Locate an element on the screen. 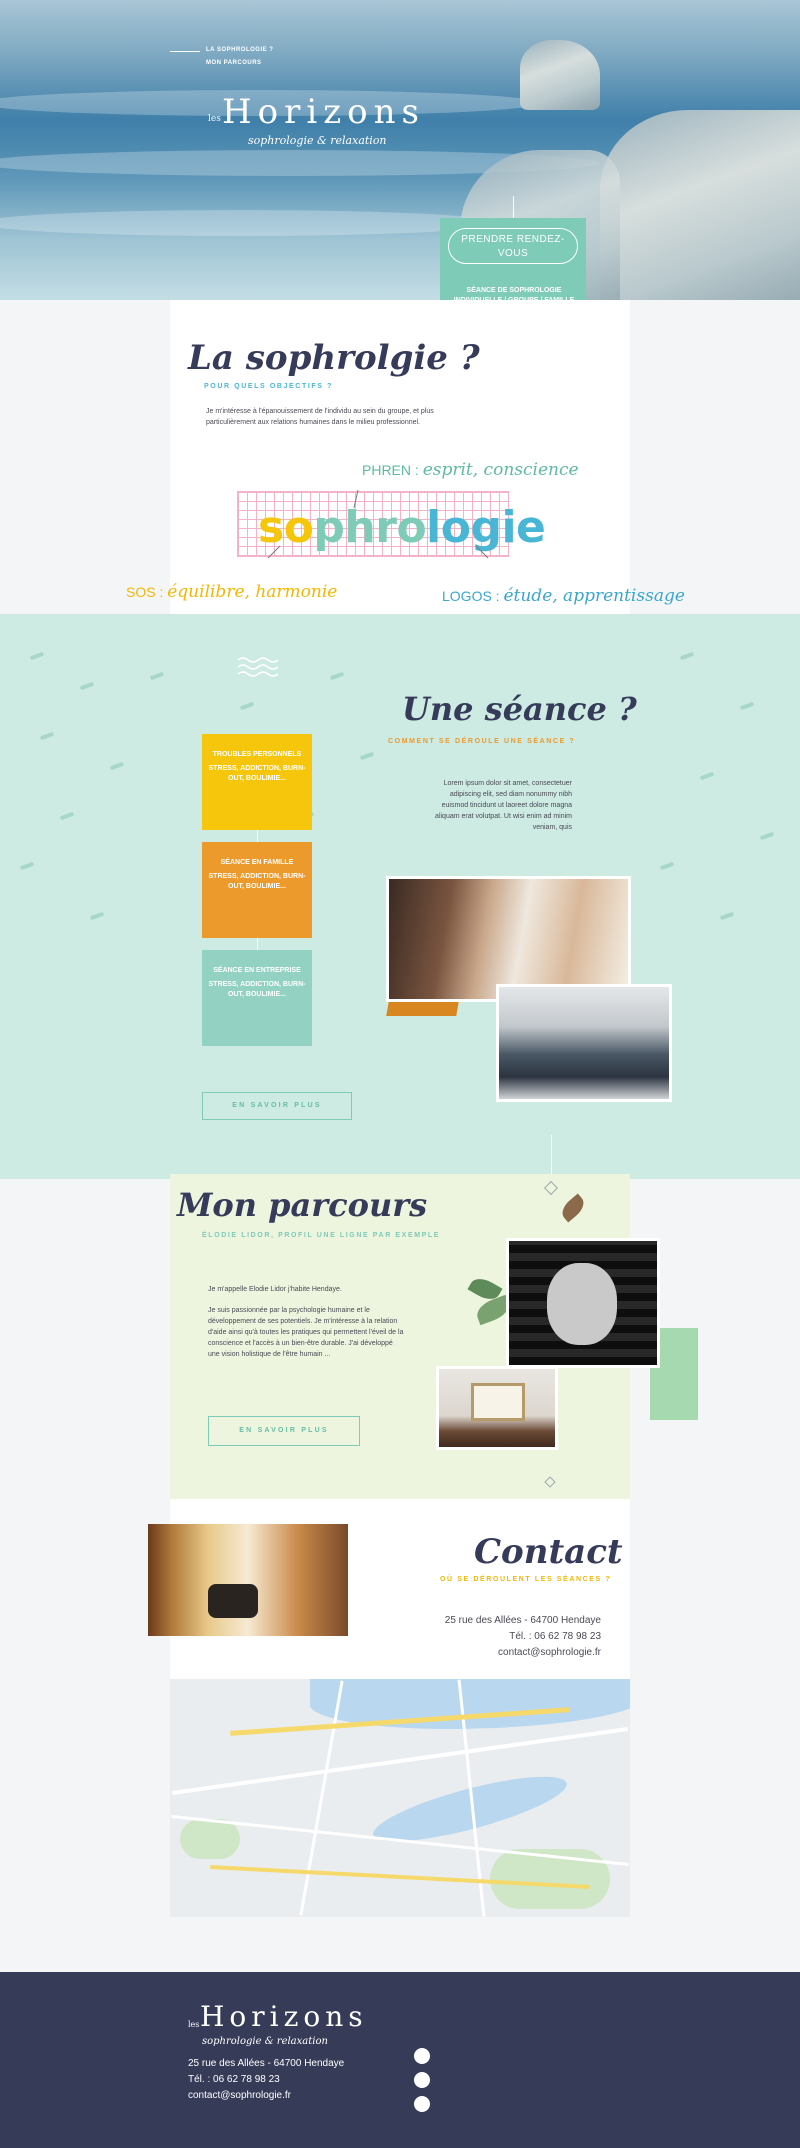  wave is located at coordinates (250, 223).